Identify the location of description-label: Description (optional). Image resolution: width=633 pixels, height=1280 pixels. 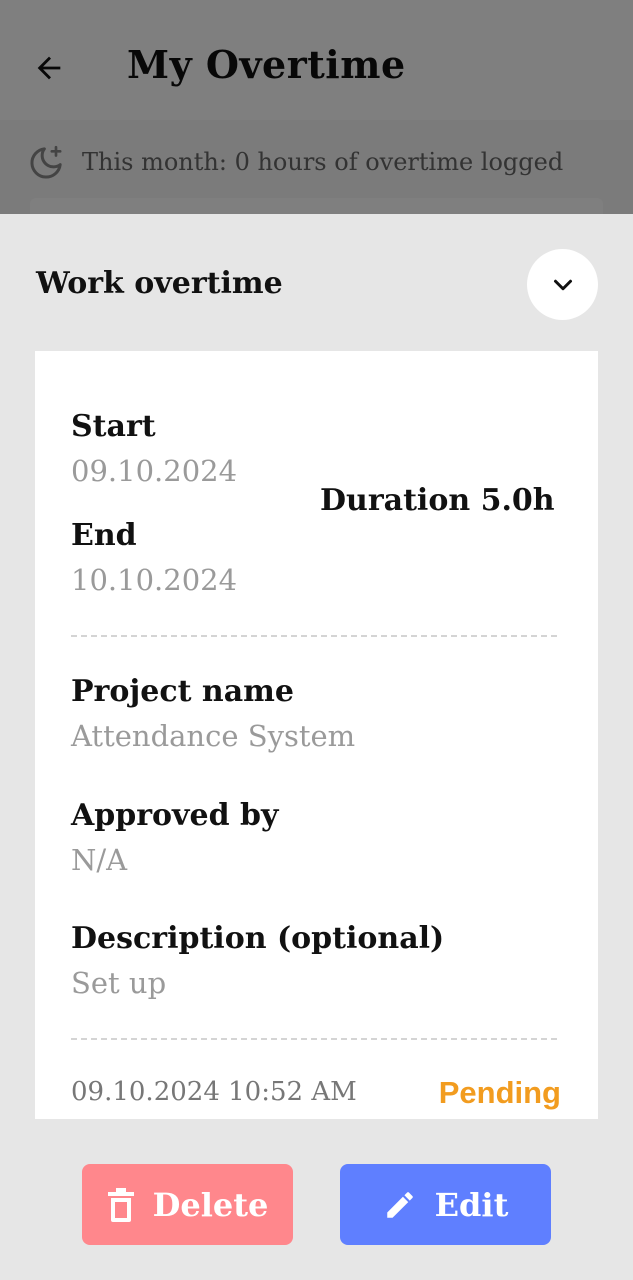
(258, 938).